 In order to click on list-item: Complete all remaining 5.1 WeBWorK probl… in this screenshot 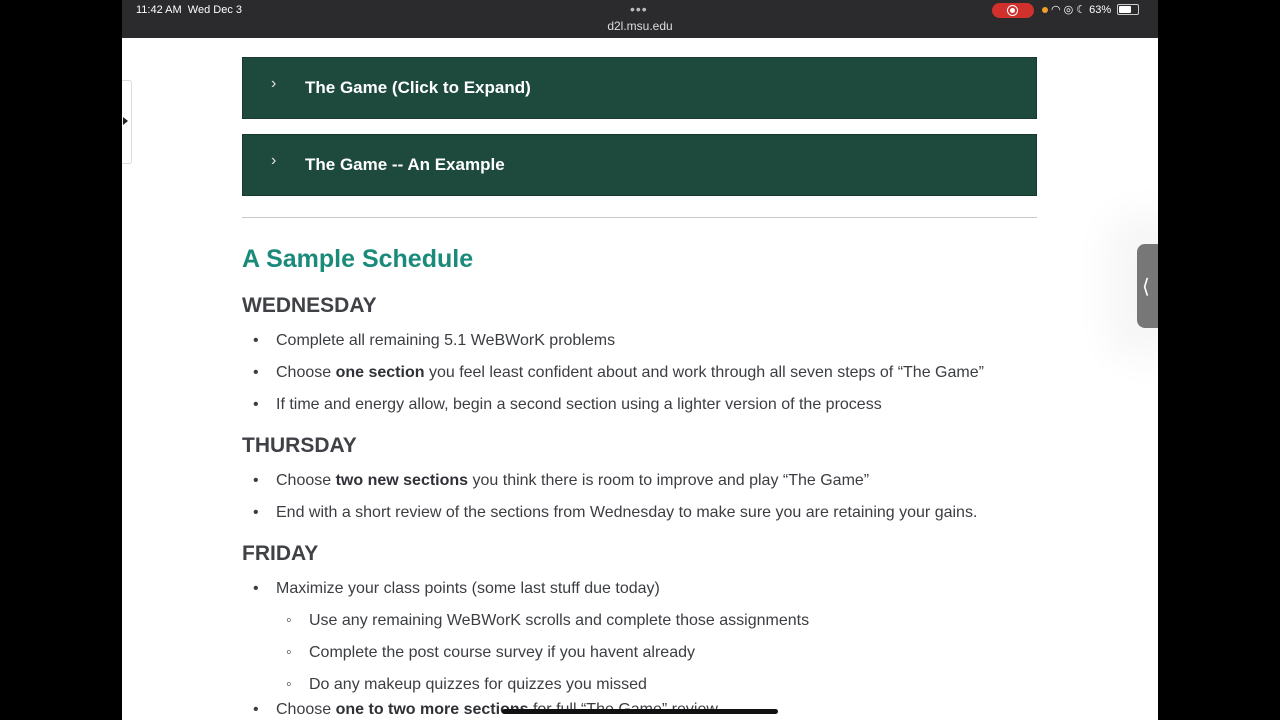, I will do `click(434, 341)`.